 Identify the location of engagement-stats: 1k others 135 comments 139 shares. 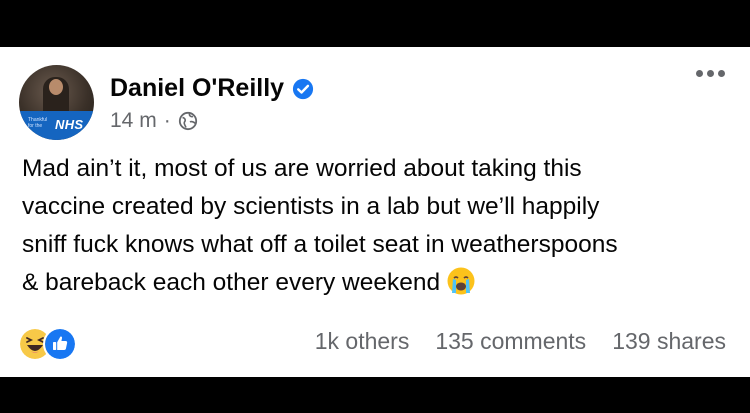
(520, 341).